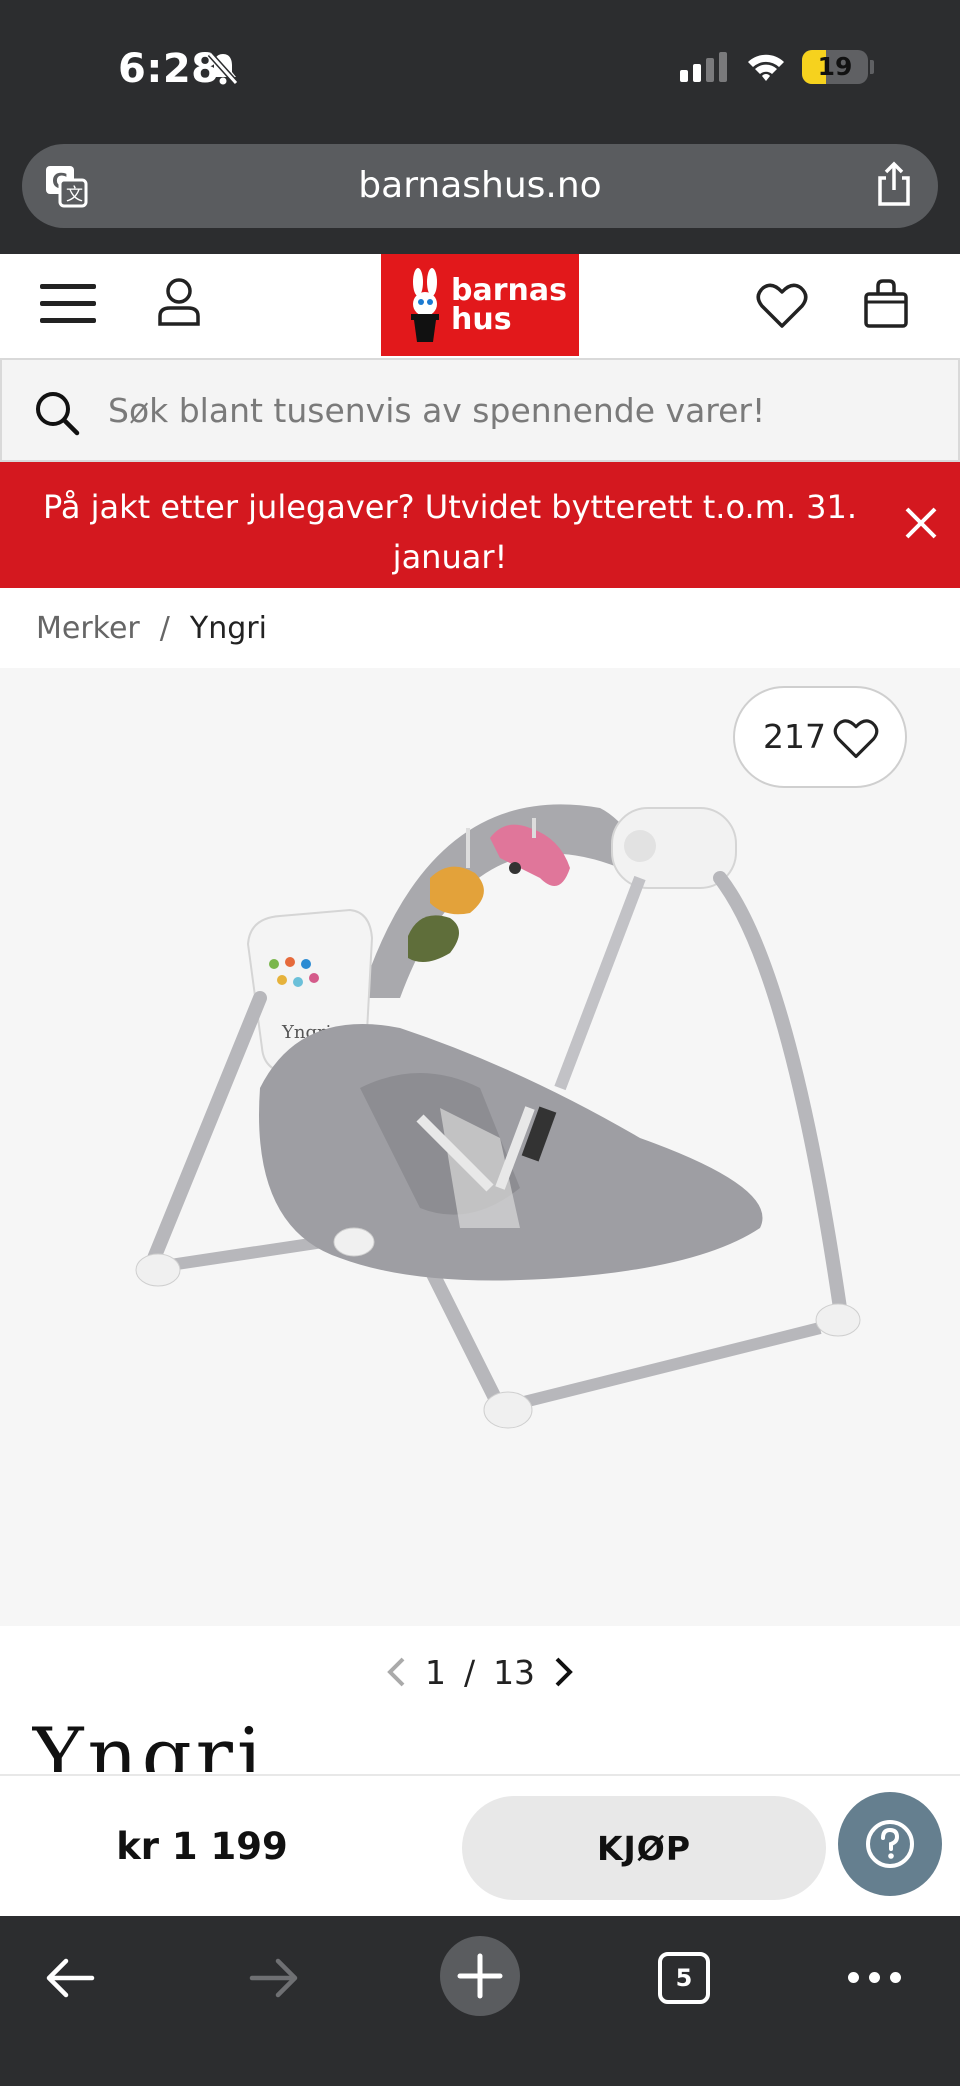 This screenshot has height=2086, width=960. What do you see at coordinates (223, 68) in the screenshot?
I see `bell-muted-icon` at bounding box center [223, 68].